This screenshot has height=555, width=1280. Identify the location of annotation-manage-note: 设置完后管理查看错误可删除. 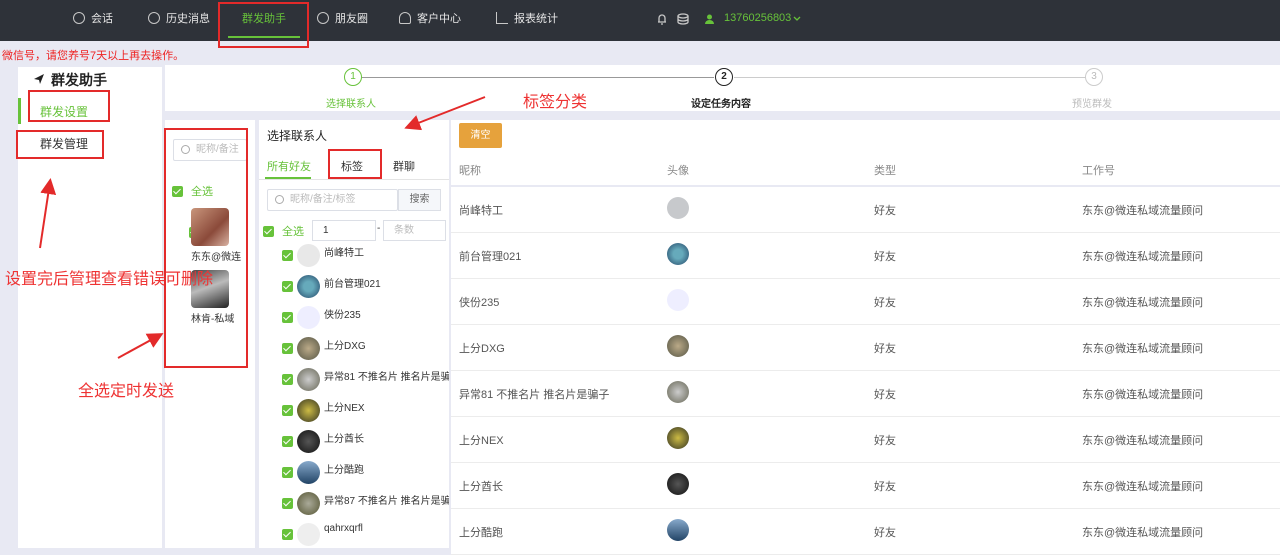
(109, 279).